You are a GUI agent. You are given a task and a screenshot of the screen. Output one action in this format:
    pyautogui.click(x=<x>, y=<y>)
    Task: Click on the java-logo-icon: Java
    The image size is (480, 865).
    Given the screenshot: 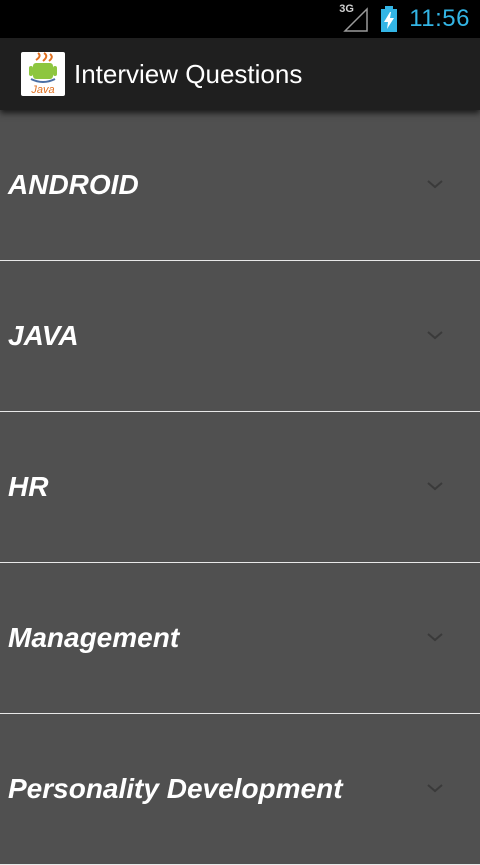 What is the action you would take?
    pyautogui.click(x=43, y=74)
    